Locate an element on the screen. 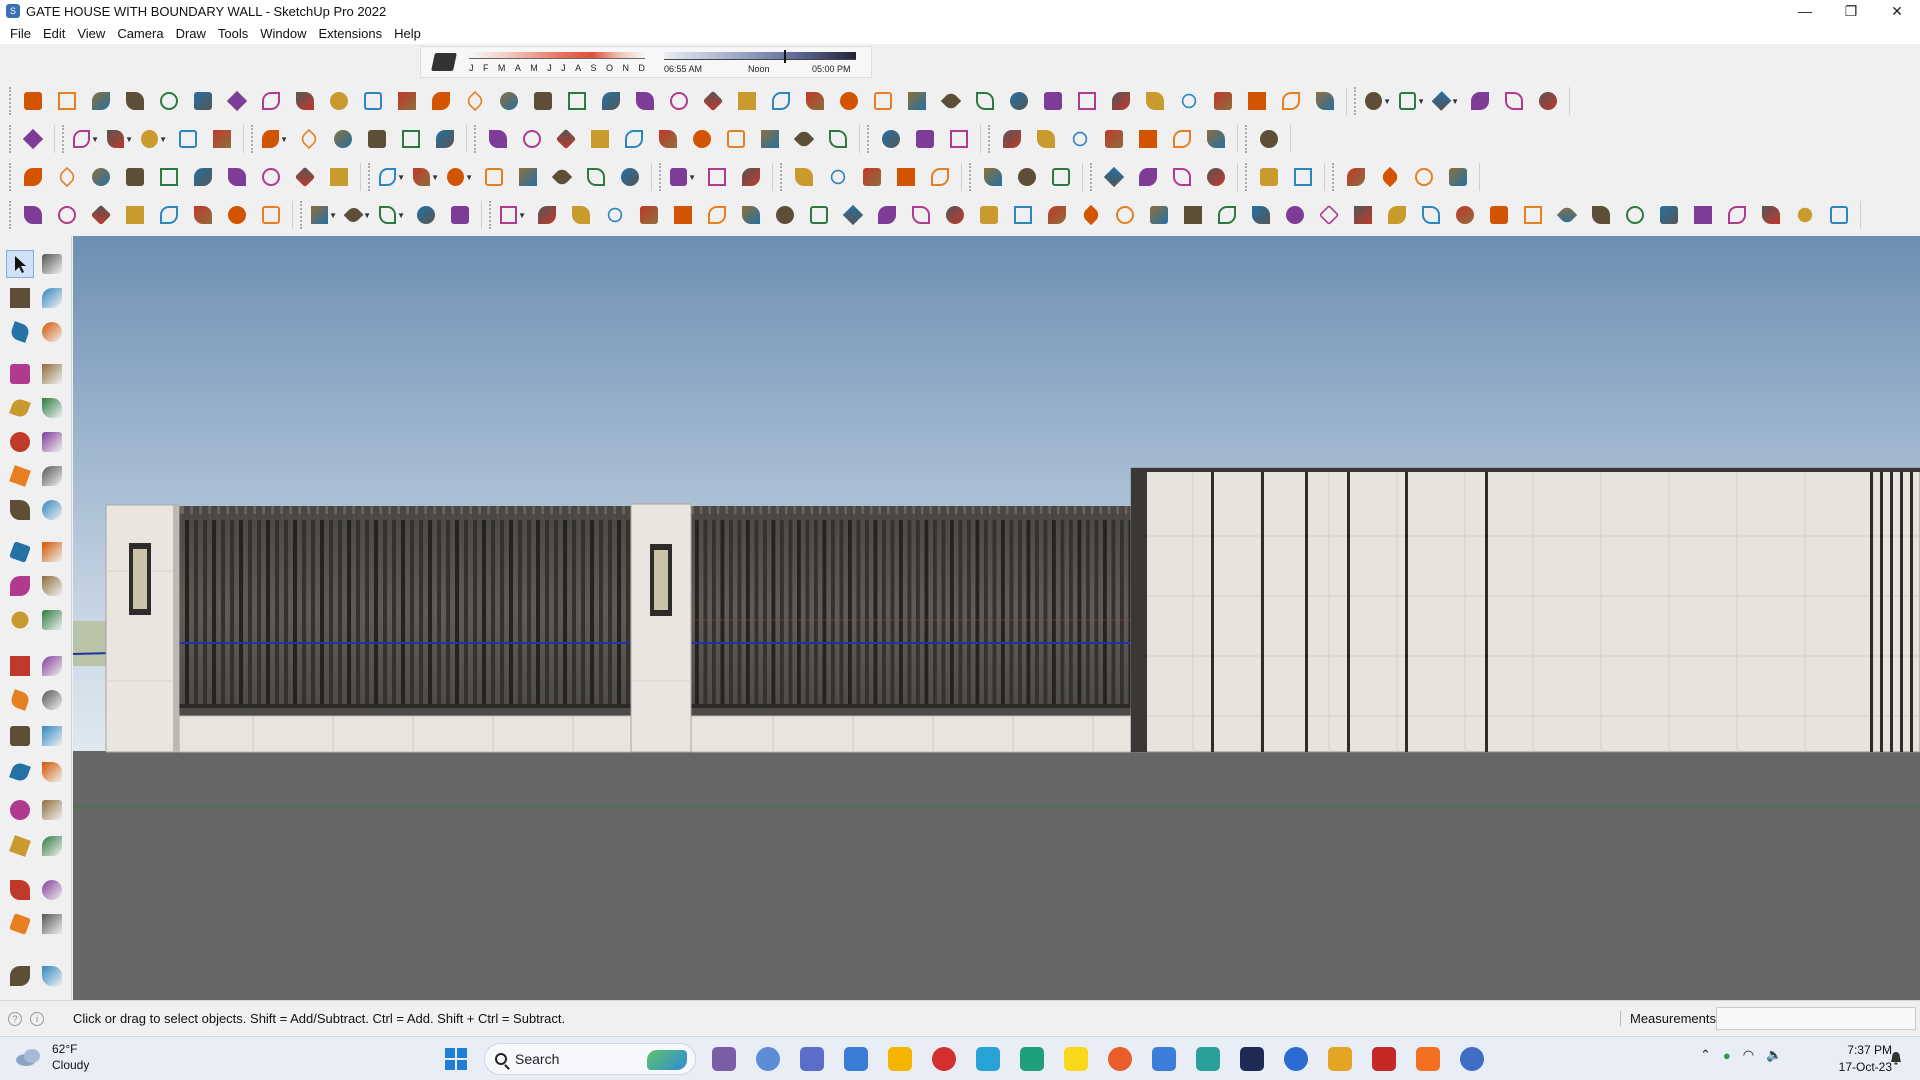  taskbar-search: Search is located at coordinates (590, 1059).